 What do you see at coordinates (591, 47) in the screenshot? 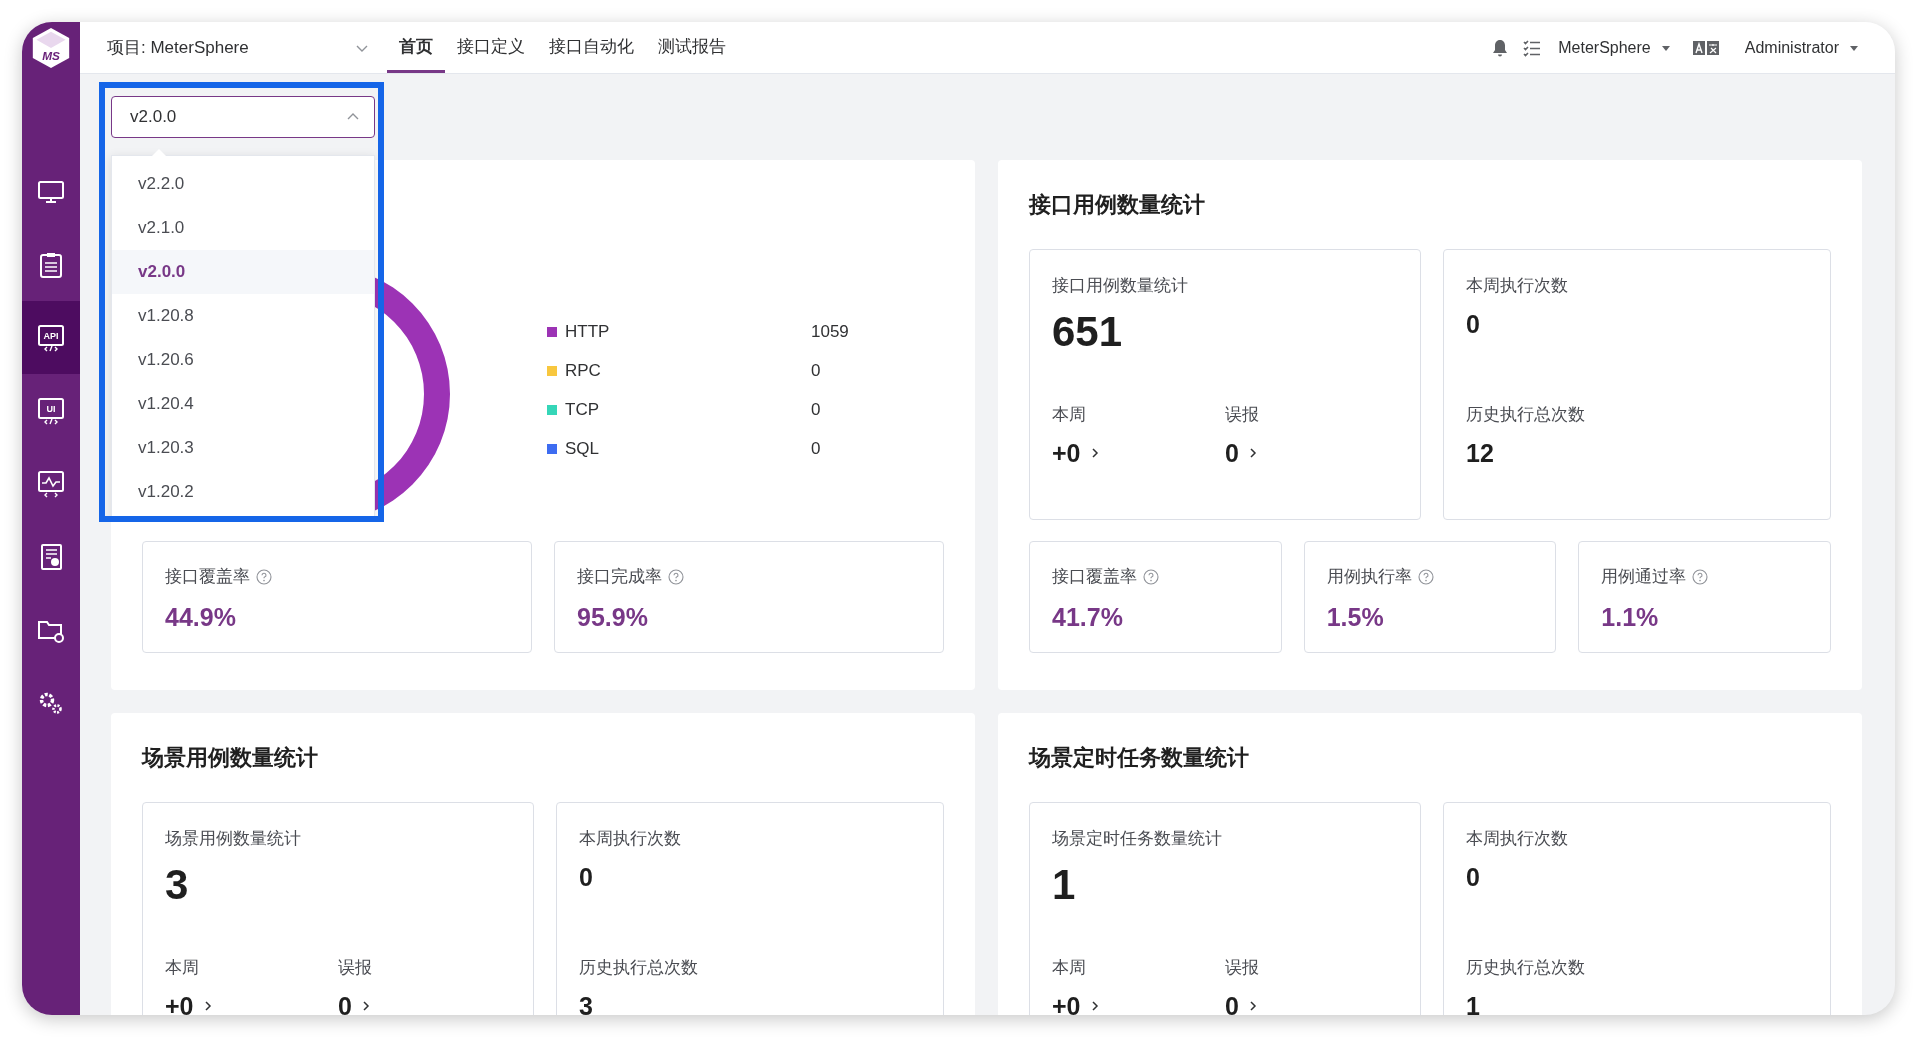
I see `nav-tab: 接口自动化` at bounding box center [591, 47].